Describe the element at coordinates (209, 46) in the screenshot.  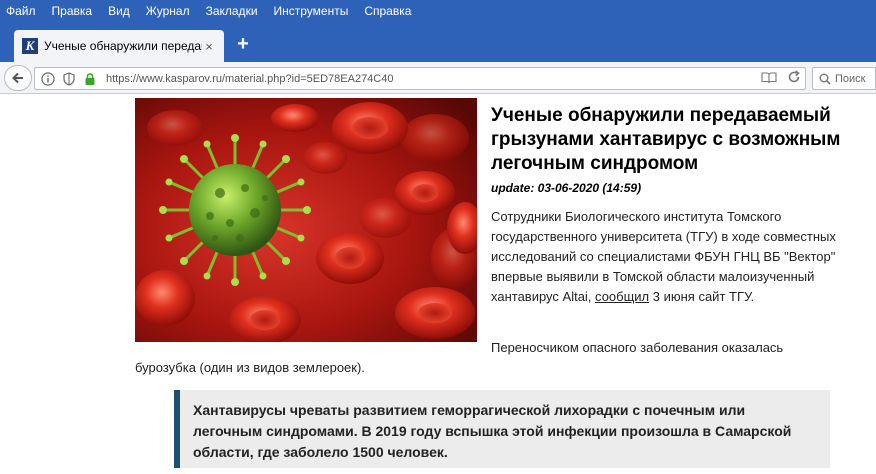
I see `tab-close-icon: ×` at that location.